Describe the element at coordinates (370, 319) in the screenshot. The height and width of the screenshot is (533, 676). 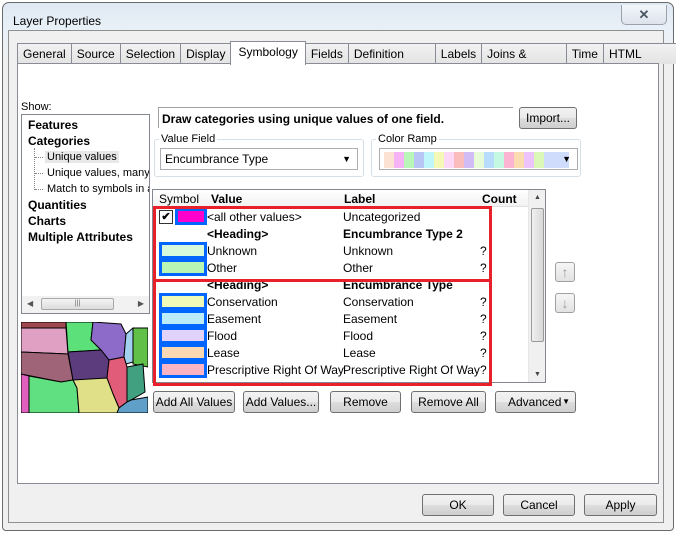
I see `row-label: Easement` at that location.